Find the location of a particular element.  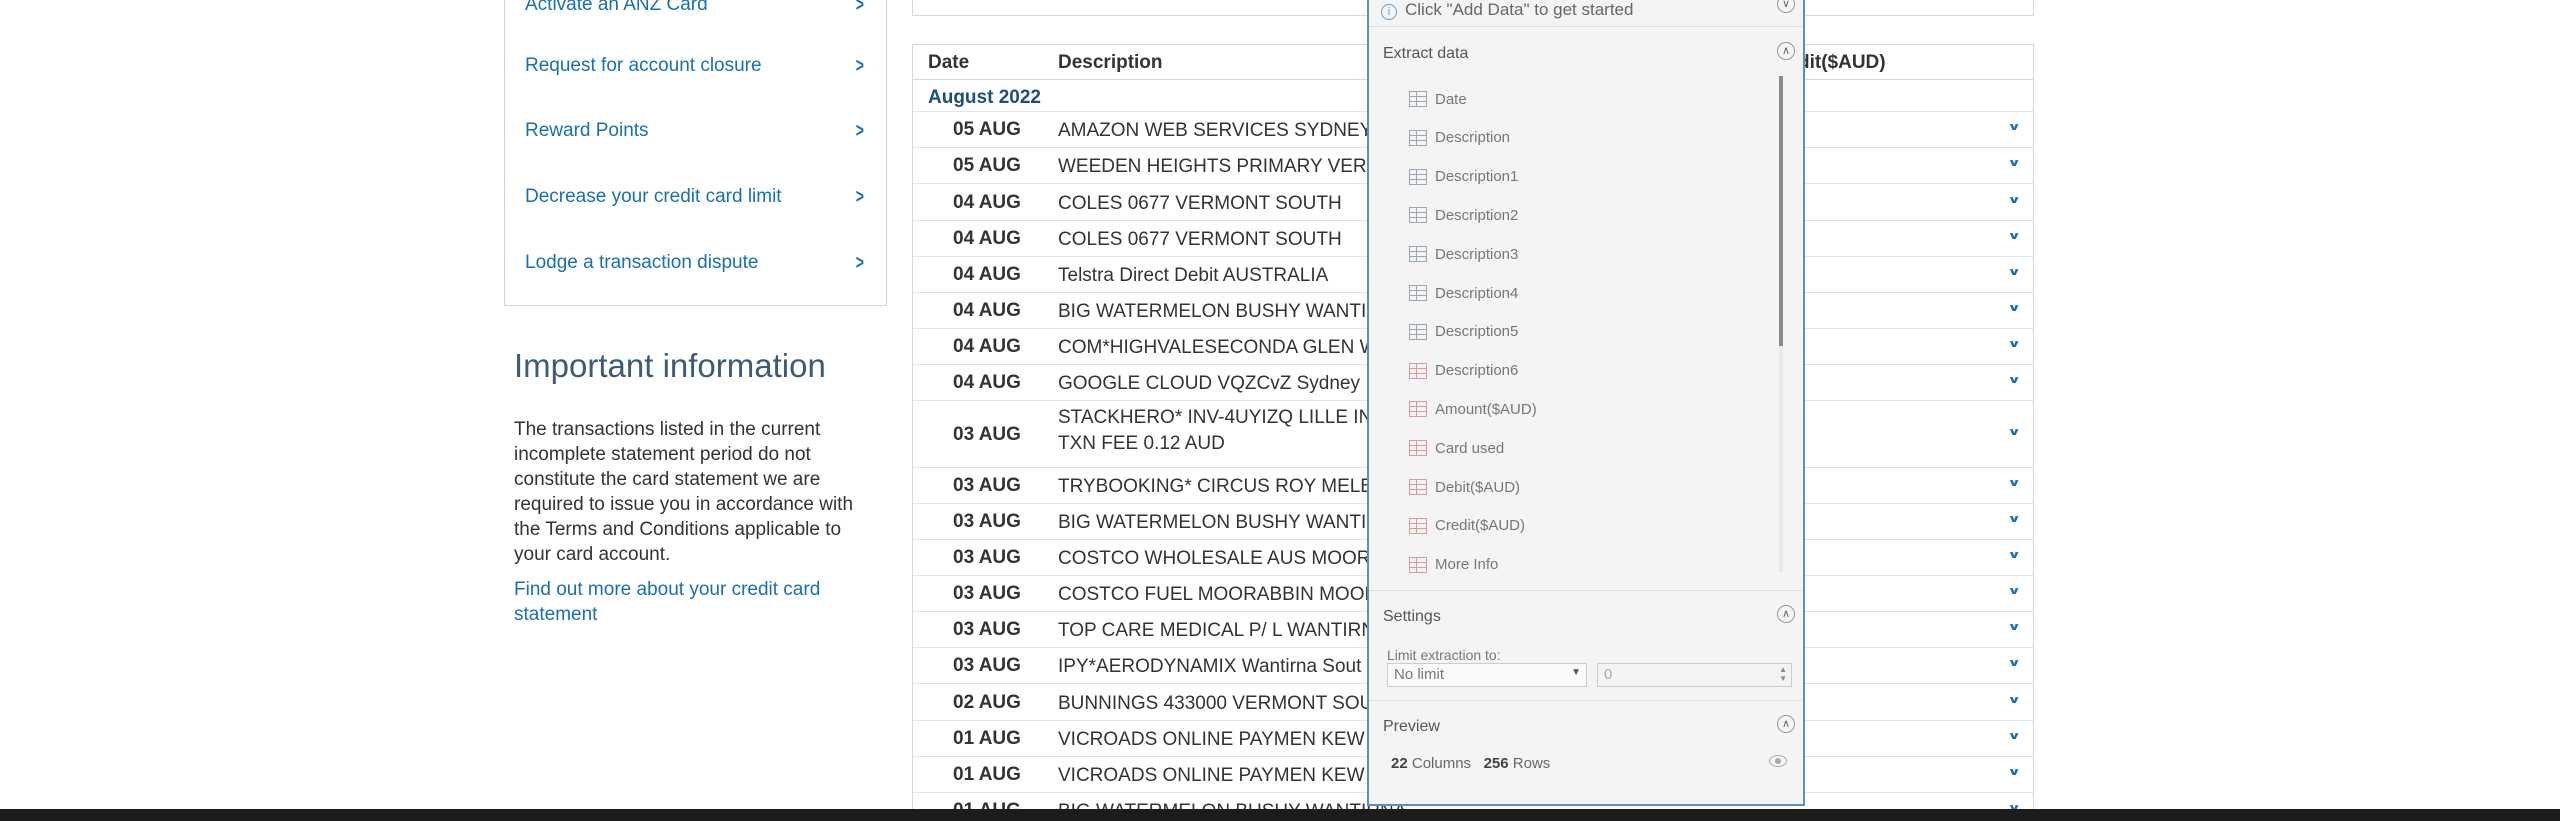

extract-field: Debit($AUD) is located at coordinates (1464, 487).